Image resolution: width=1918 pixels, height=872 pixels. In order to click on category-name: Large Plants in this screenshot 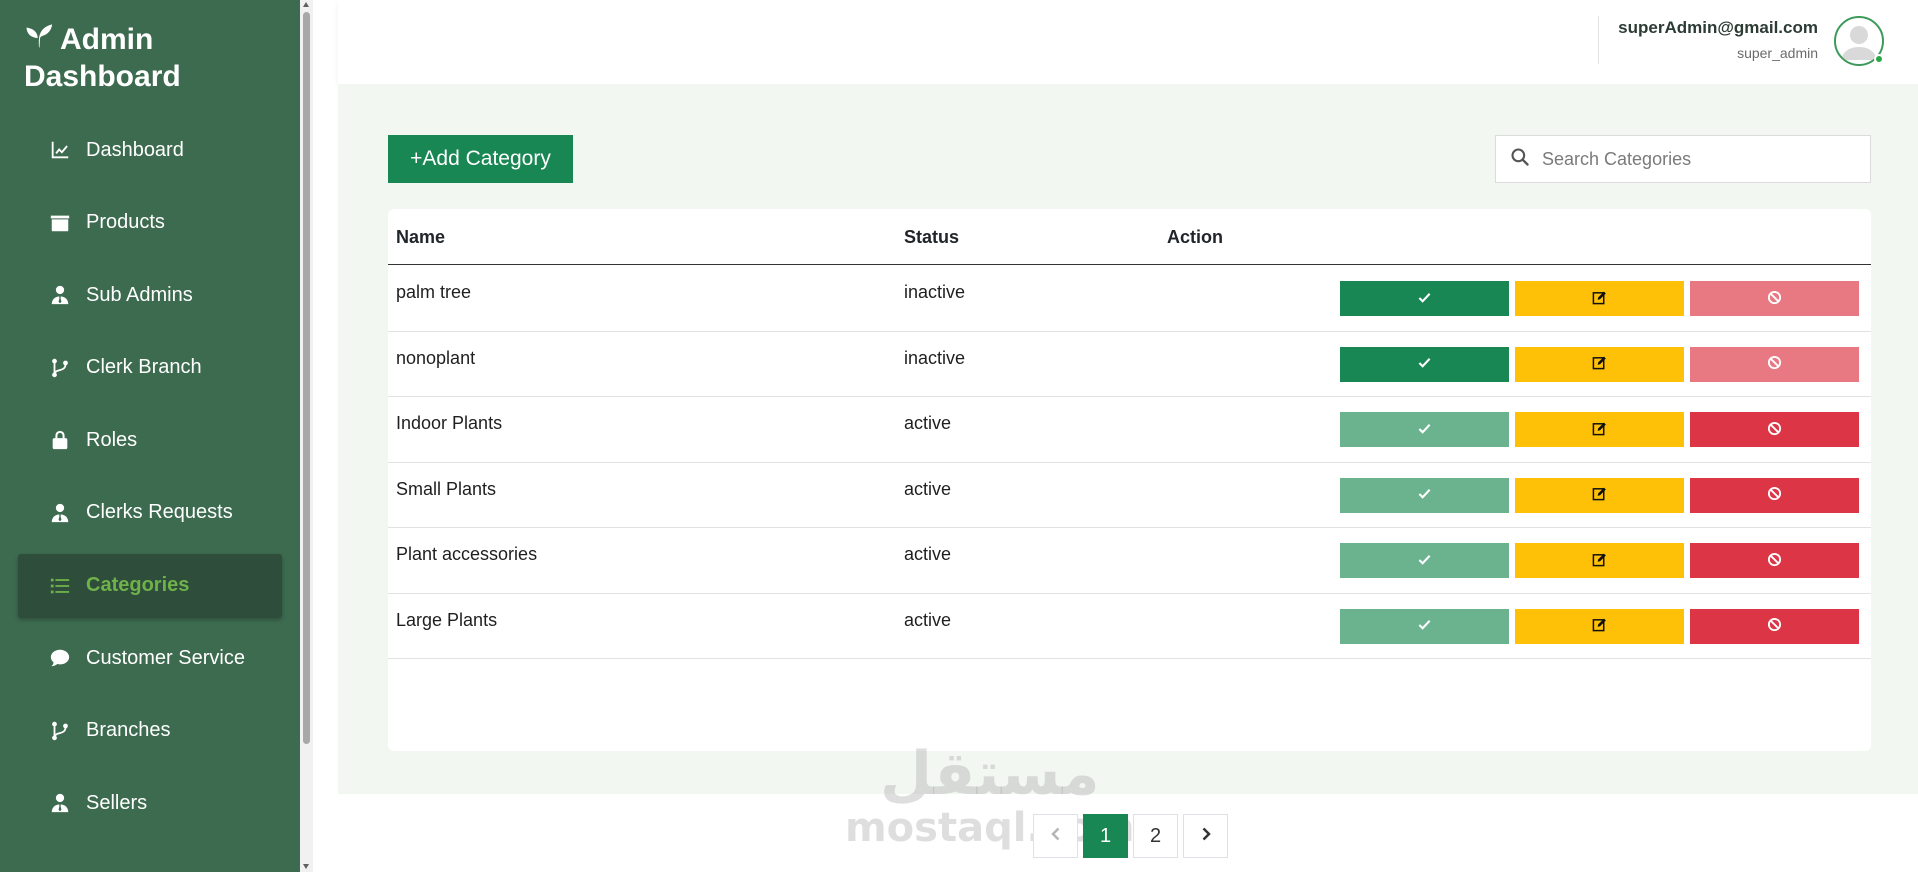, I will do `click(447, 619)`.